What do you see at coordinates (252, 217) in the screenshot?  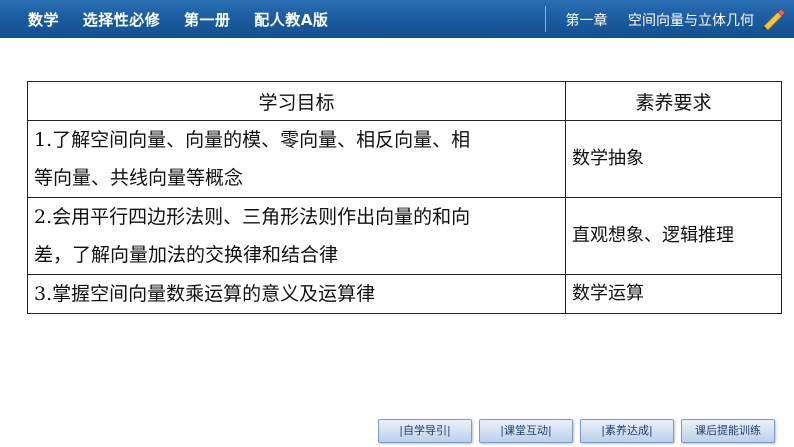 I see `goal-line: 2.会用平行四边形法则、三角形法则作出向量的和向` at bounding box center [252, 217].